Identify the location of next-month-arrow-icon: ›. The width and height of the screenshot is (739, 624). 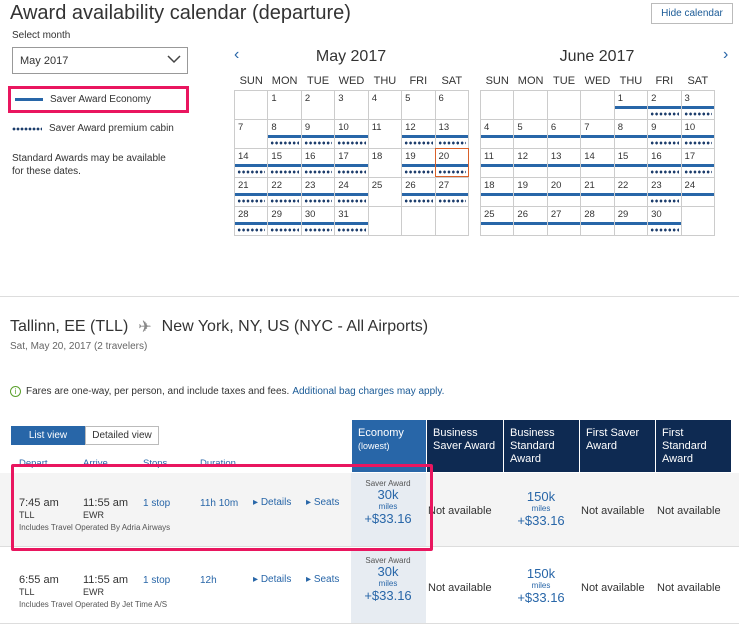
(725, 55).